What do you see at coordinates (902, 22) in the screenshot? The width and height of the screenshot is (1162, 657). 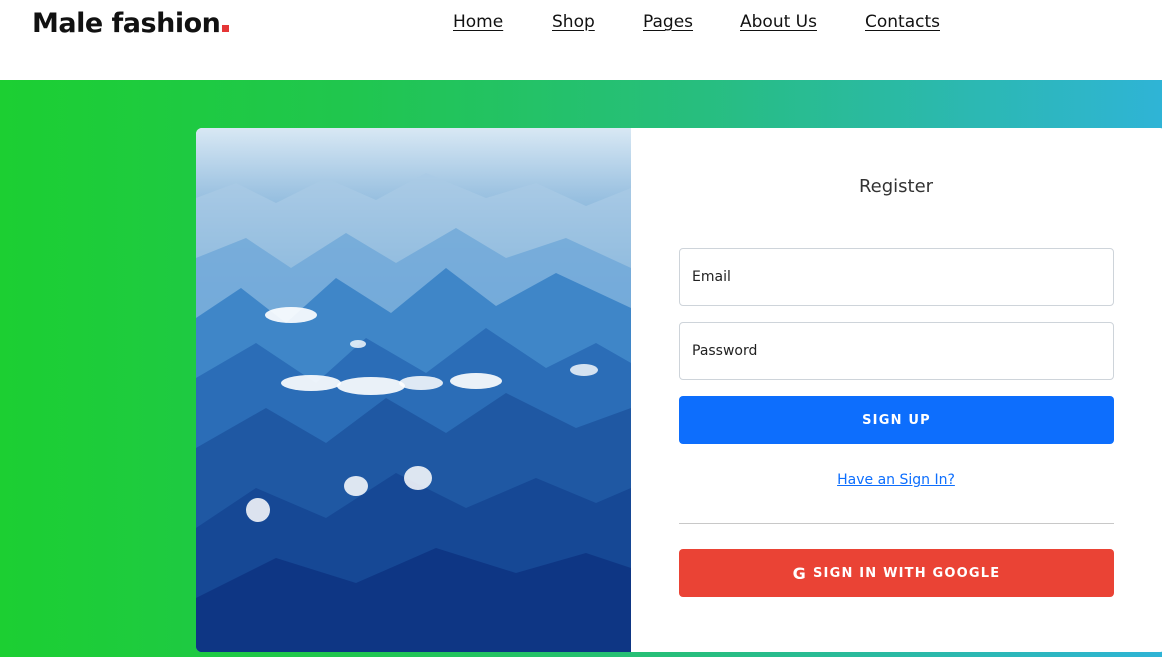 I see `nav-contacts: Contacts` at bounding box center [902, 22].